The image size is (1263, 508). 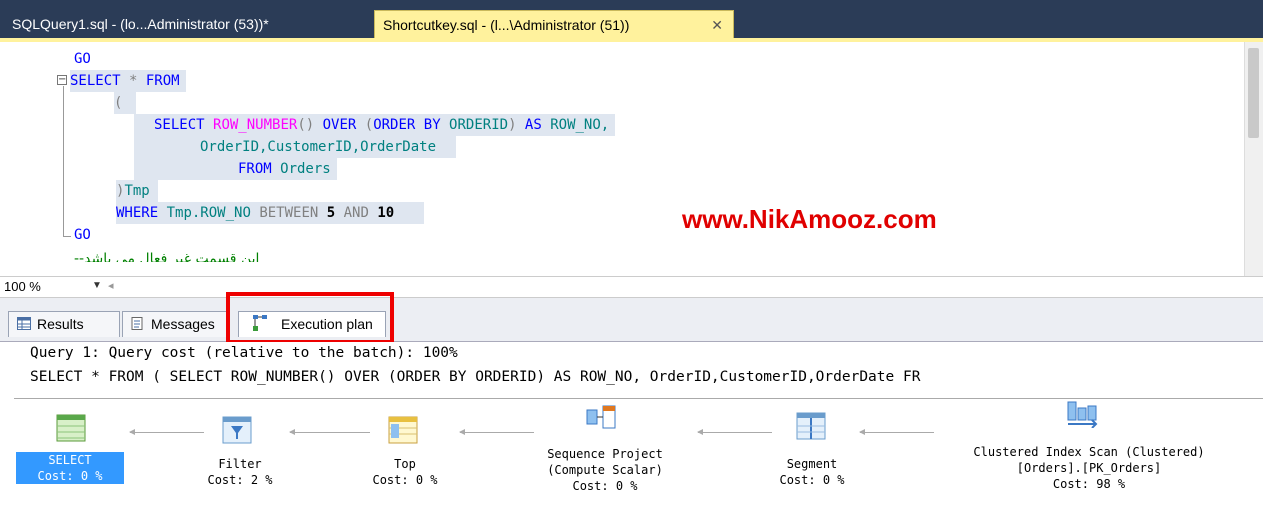 What do you see at coordinates (240, 472) in the screenshot?
I see `filter-operator: Filter Cost: 2 %` at bounding box center [240, 472].